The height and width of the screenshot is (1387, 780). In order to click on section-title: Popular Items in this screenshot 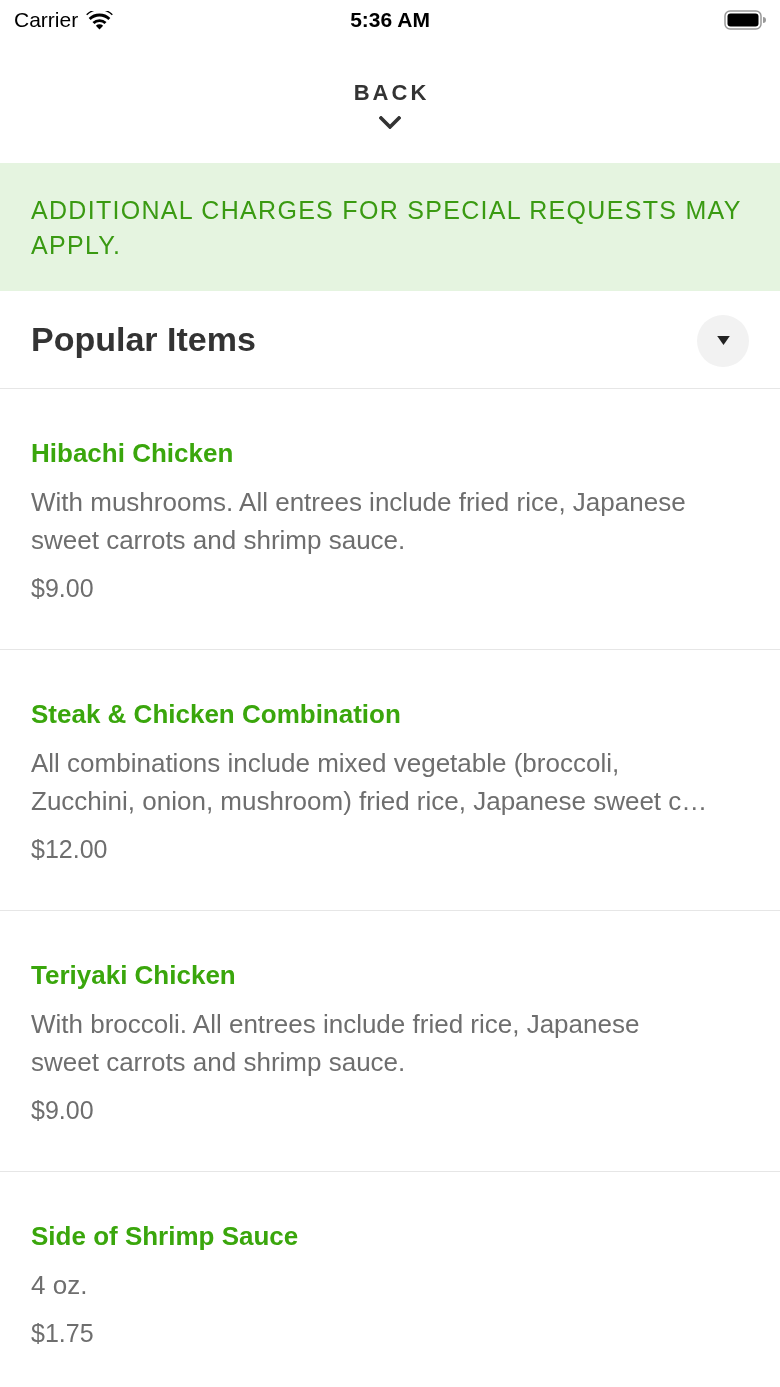, I will do `click(143, 339)`.